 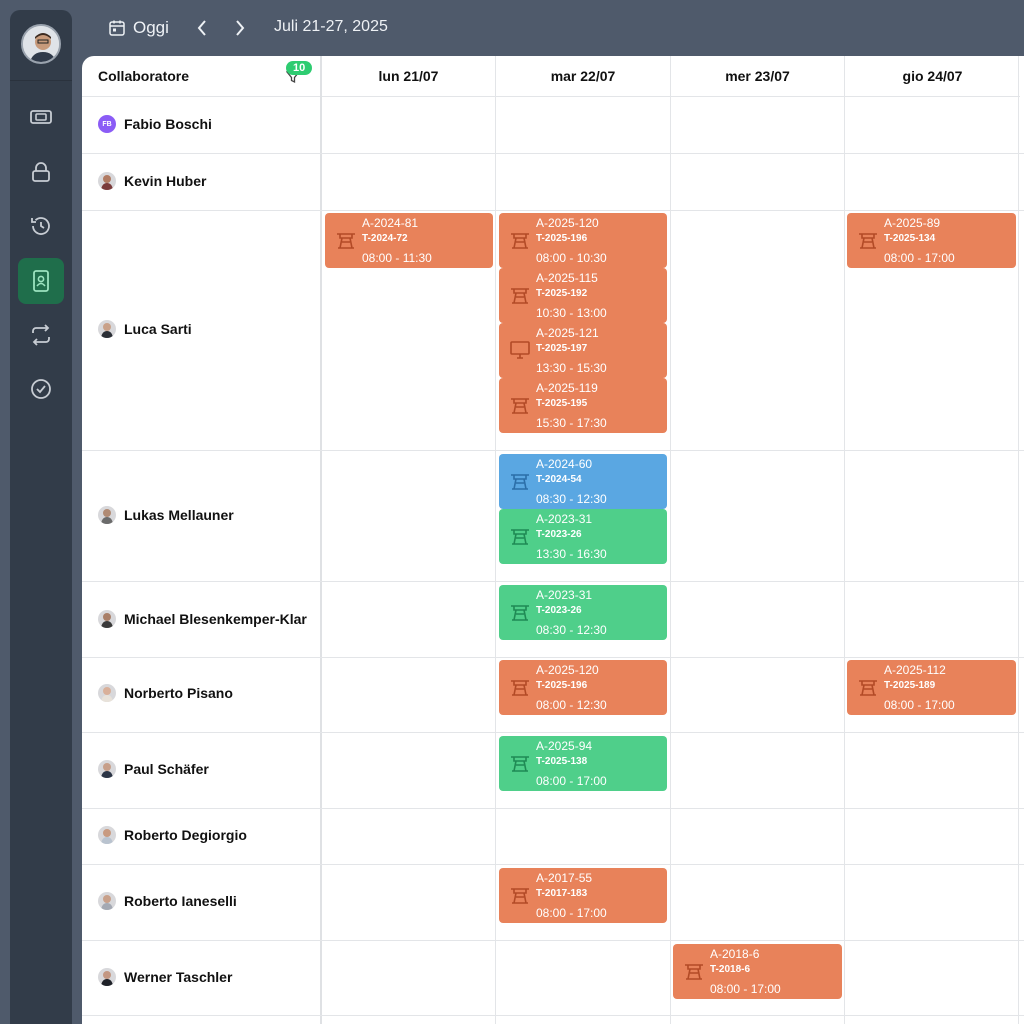 What do you see at coordinates (912, 223) in the screenshot?
I see `appointment-code: A-2025-89` at bounding box center [912, 223].